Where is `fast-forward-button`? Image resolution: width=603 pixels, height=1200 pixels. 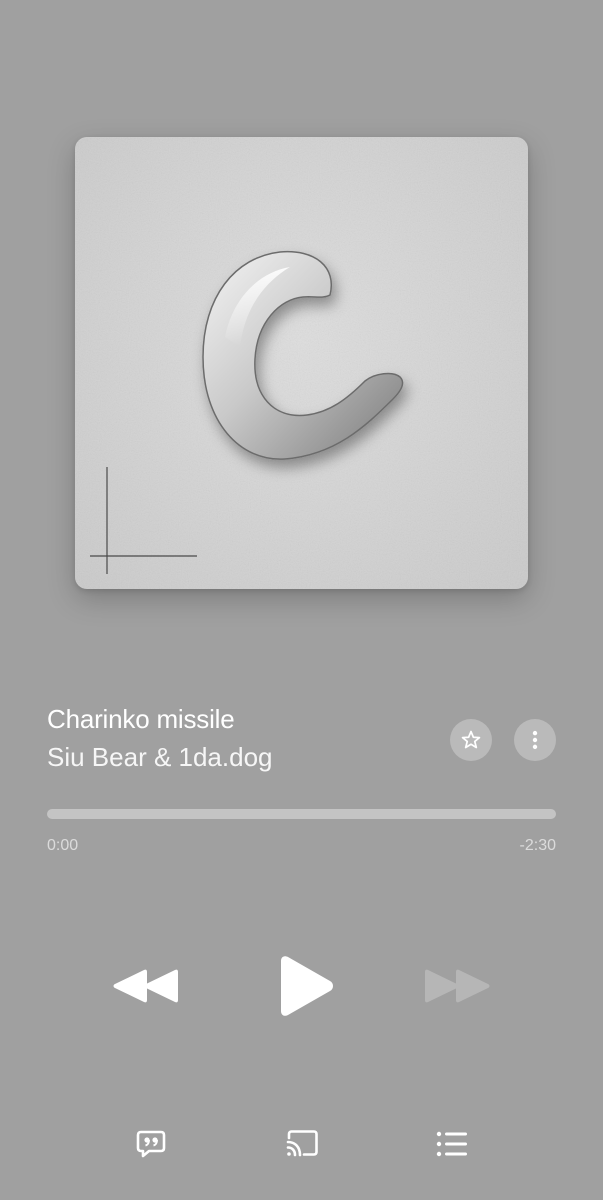
fast-forward-button is located at coordinates (458, 986).